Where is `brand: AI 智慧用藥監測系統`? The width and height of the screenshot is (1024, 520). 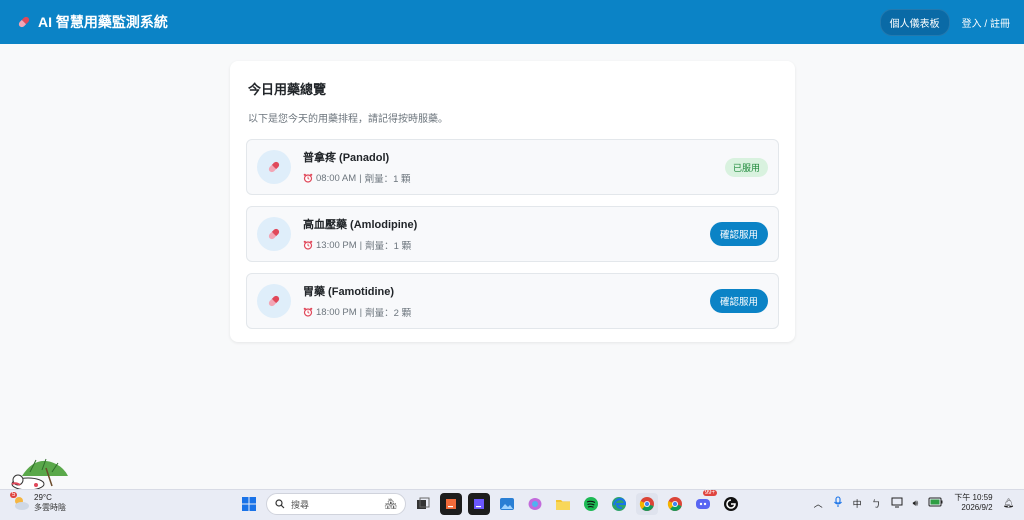 brand: AI 智慧用藥監測系統 is located at coordinates (92, 22).